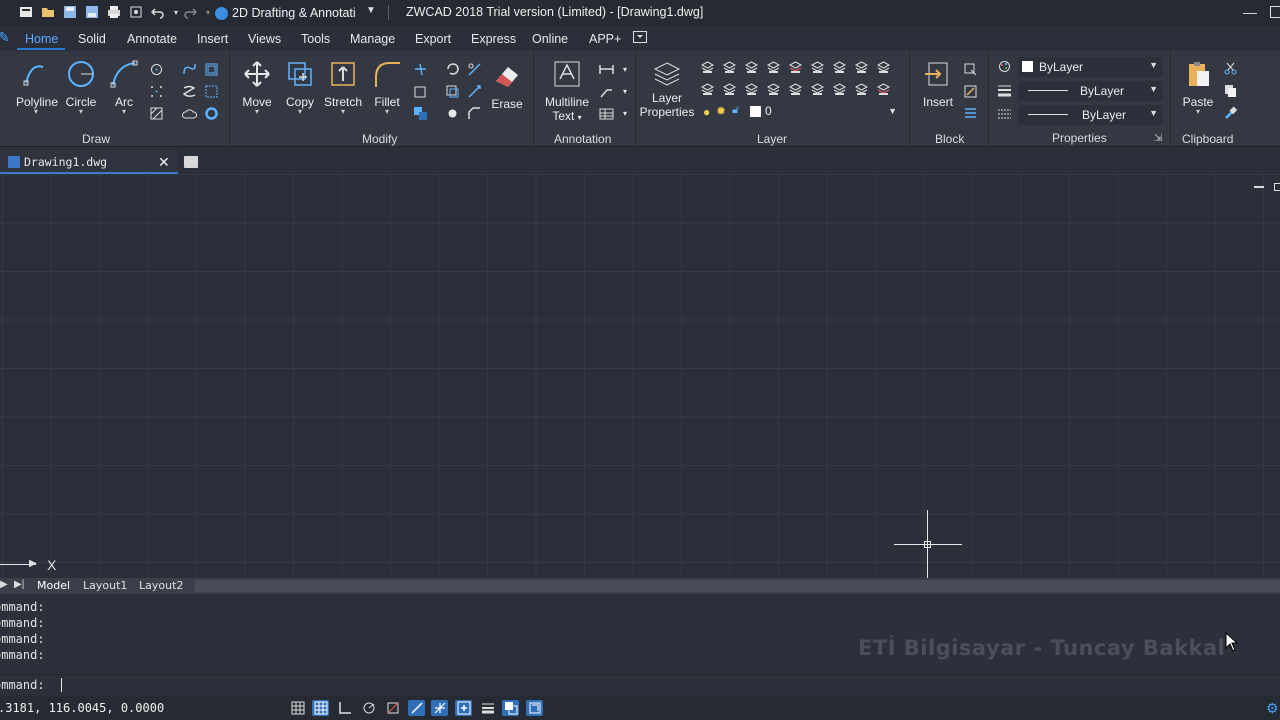  Describe the element at coordinates (164, 162) in the screenshot. I see `close-icon: ✕` at that location.